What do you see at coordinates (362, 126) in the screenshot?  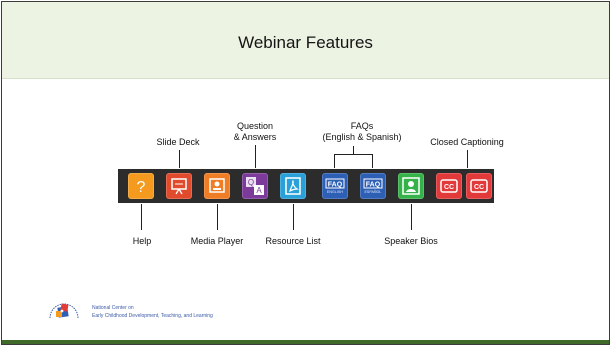 I see `callout-faqs-line1: FAQs` at bounding box center [362, 126].